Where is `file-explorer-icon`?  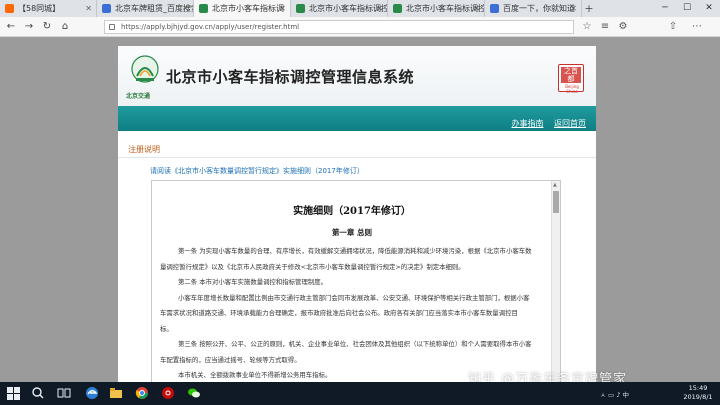 file-explorer-icon is located at coordinates (116, 393).